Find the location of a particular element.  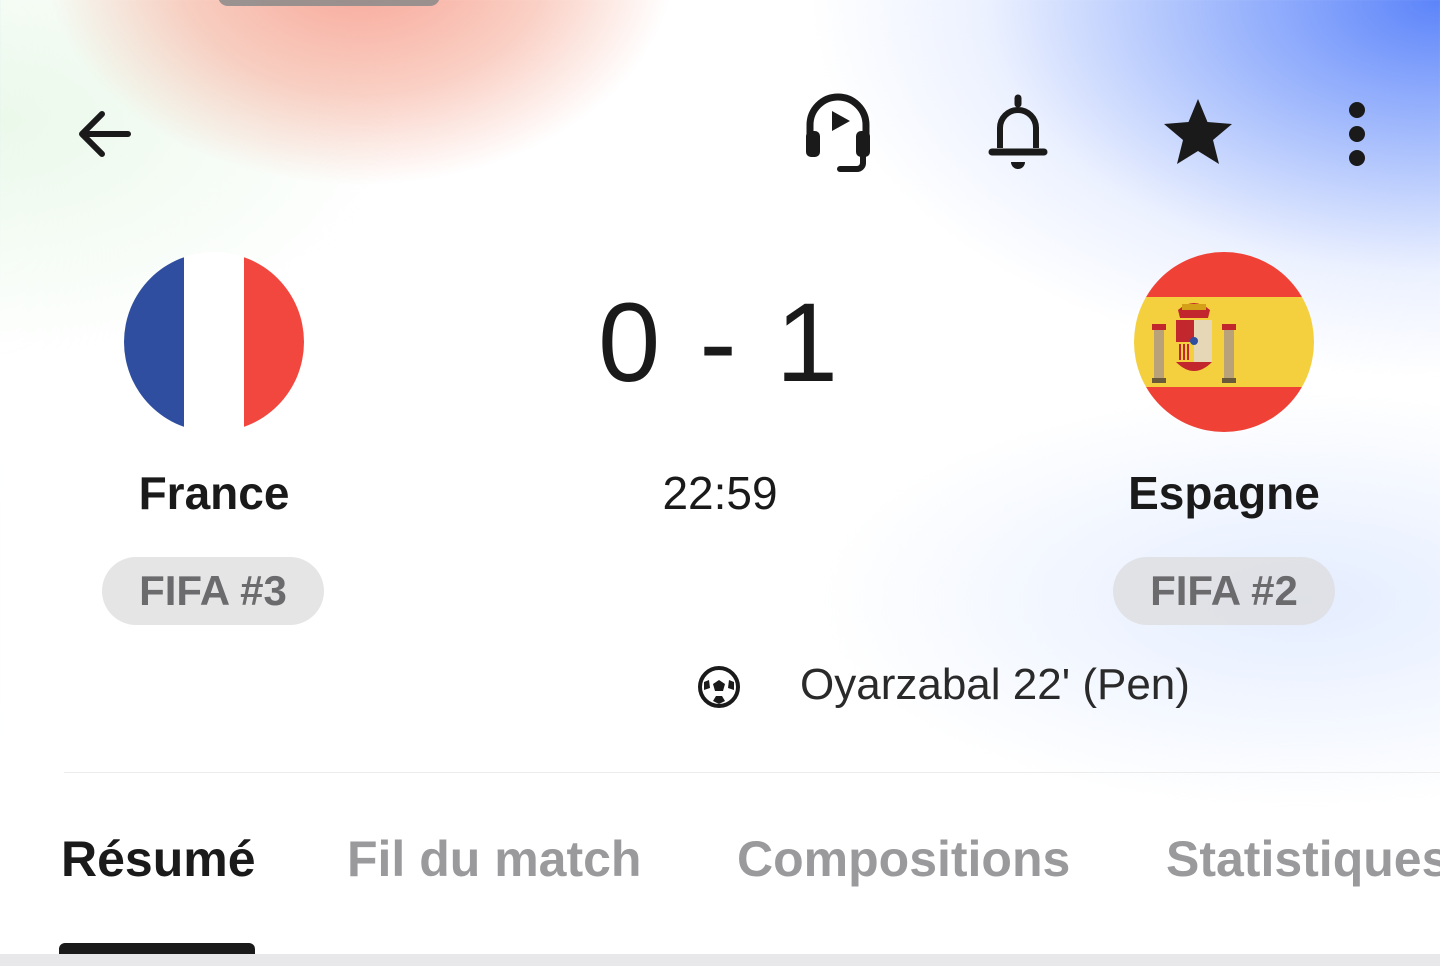

away-team-name: Espagne is located at coordinates (1224, 493).